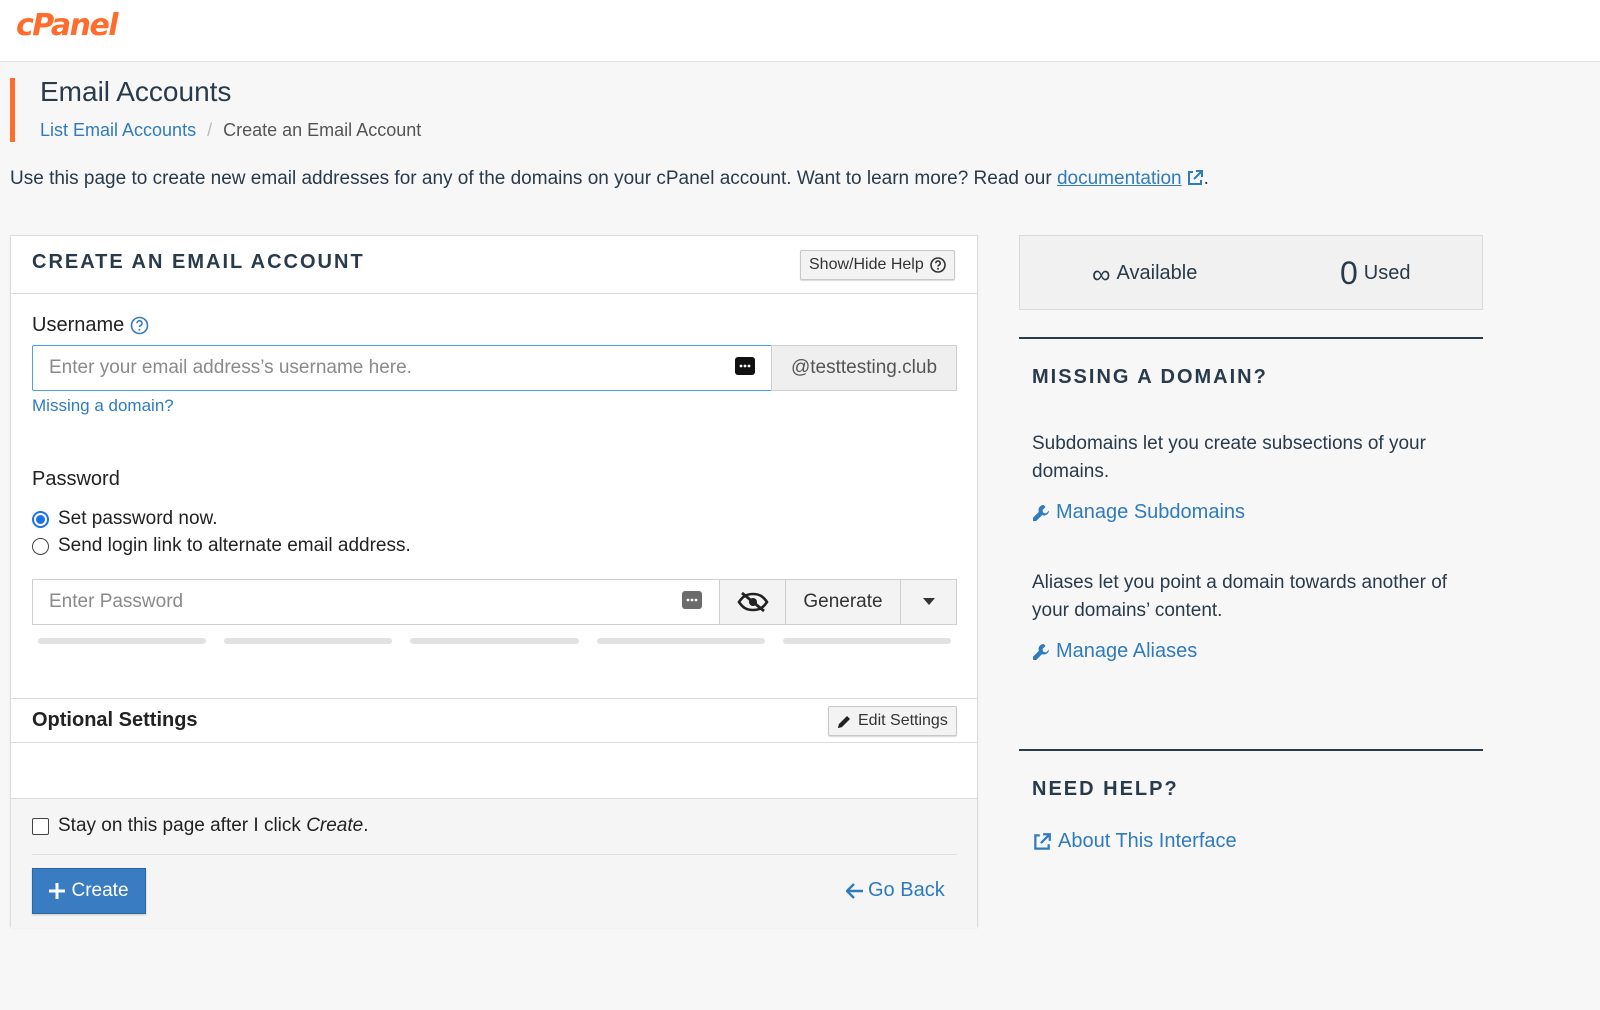 The width and height of the screenshot is (1600, 1010). I want to click on email-quota-stats: ∞ Available 0 Used, so click(1251, 272).